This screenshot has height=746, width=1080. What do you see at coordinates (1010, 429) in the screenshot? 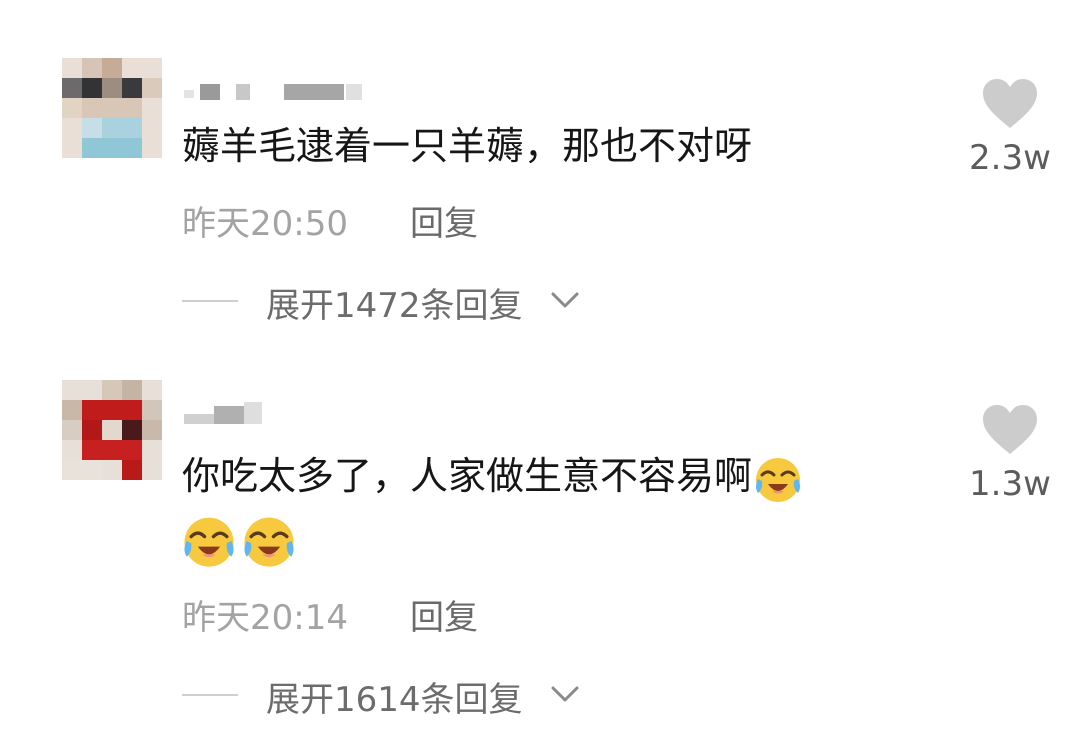
I see `heart-icon` at bounding box center [1010, 429].